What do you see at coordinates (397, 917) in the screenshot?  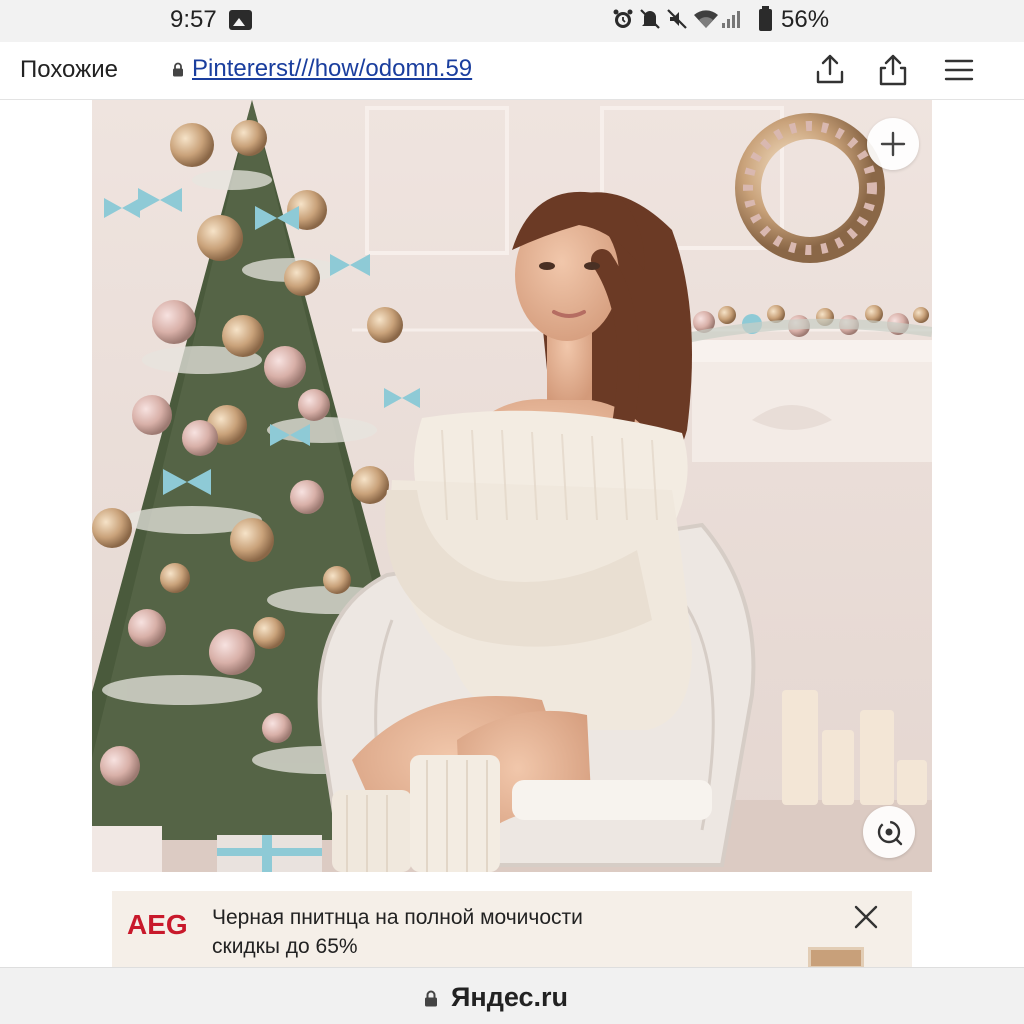 I see `ad-text-line1: Черная пнитнца на полной мочичости` at bounding box center [397, 917].